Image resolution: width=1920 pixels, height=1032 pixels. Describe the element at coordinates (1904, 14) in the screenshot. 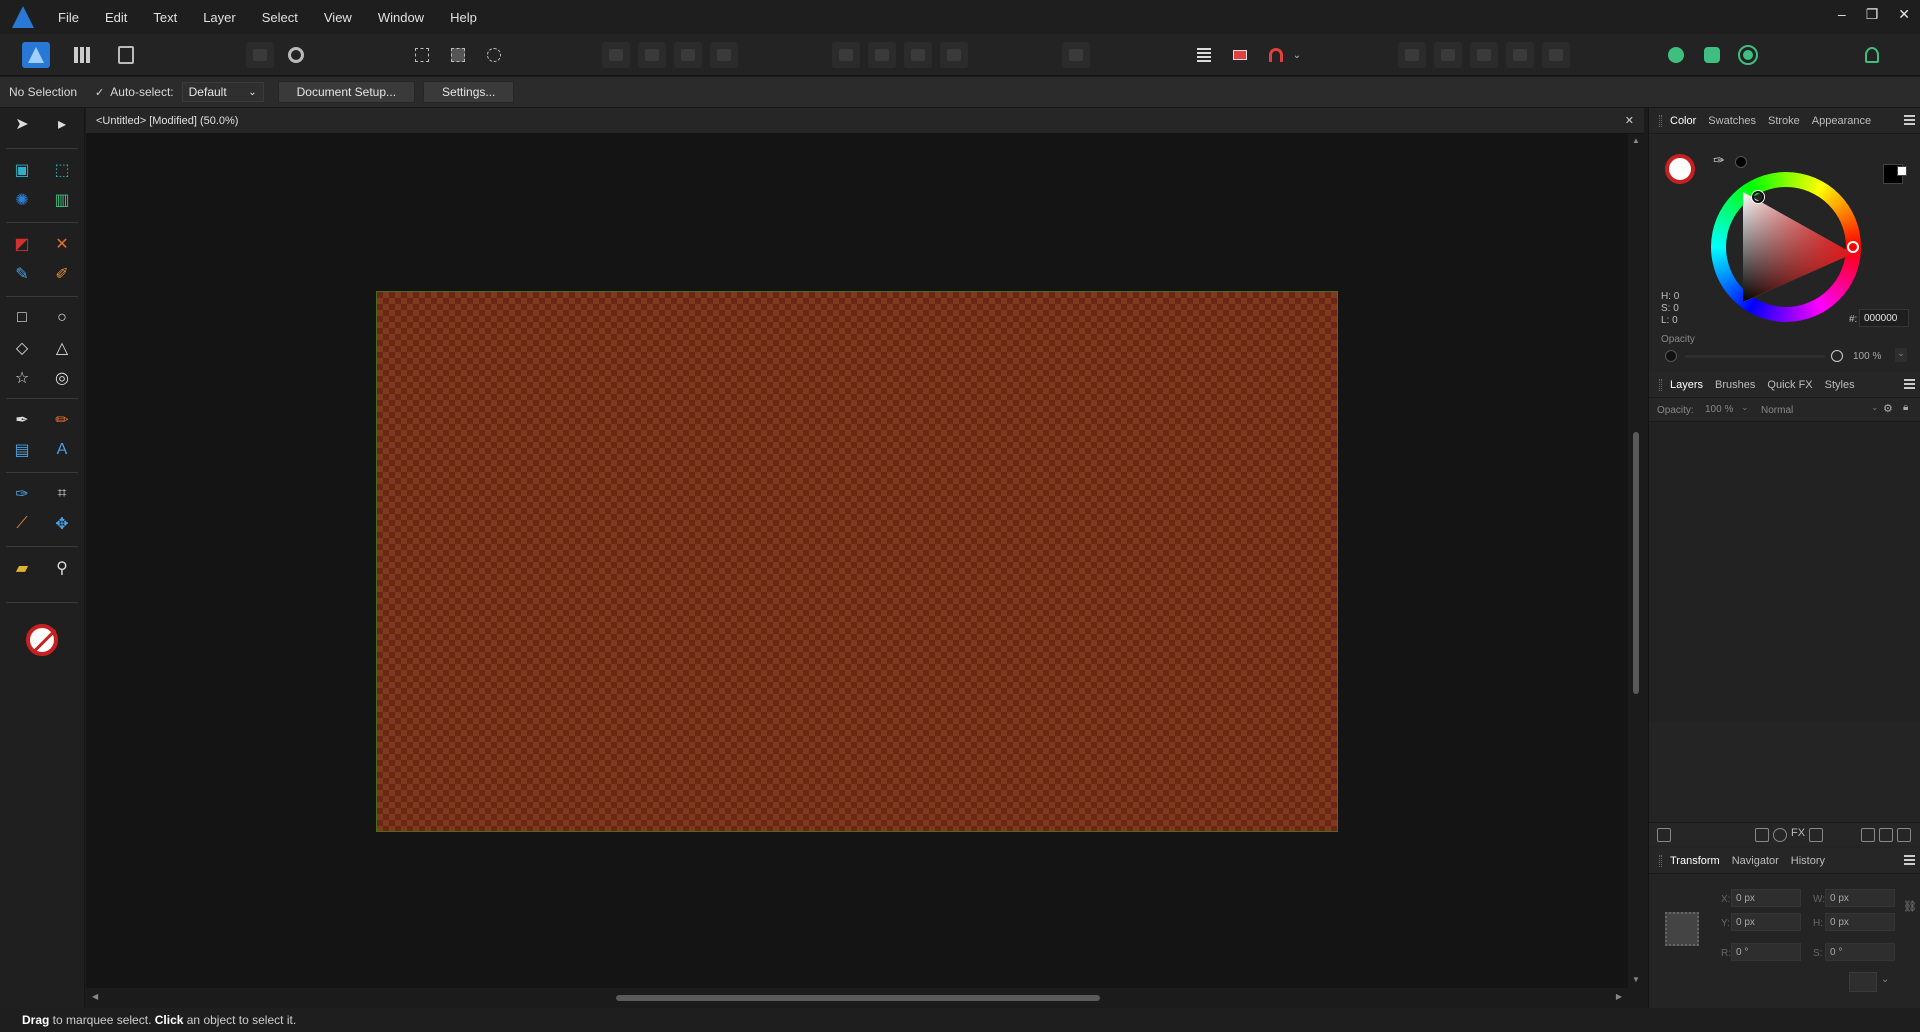

I see `close-window-button: ✕` at that location.